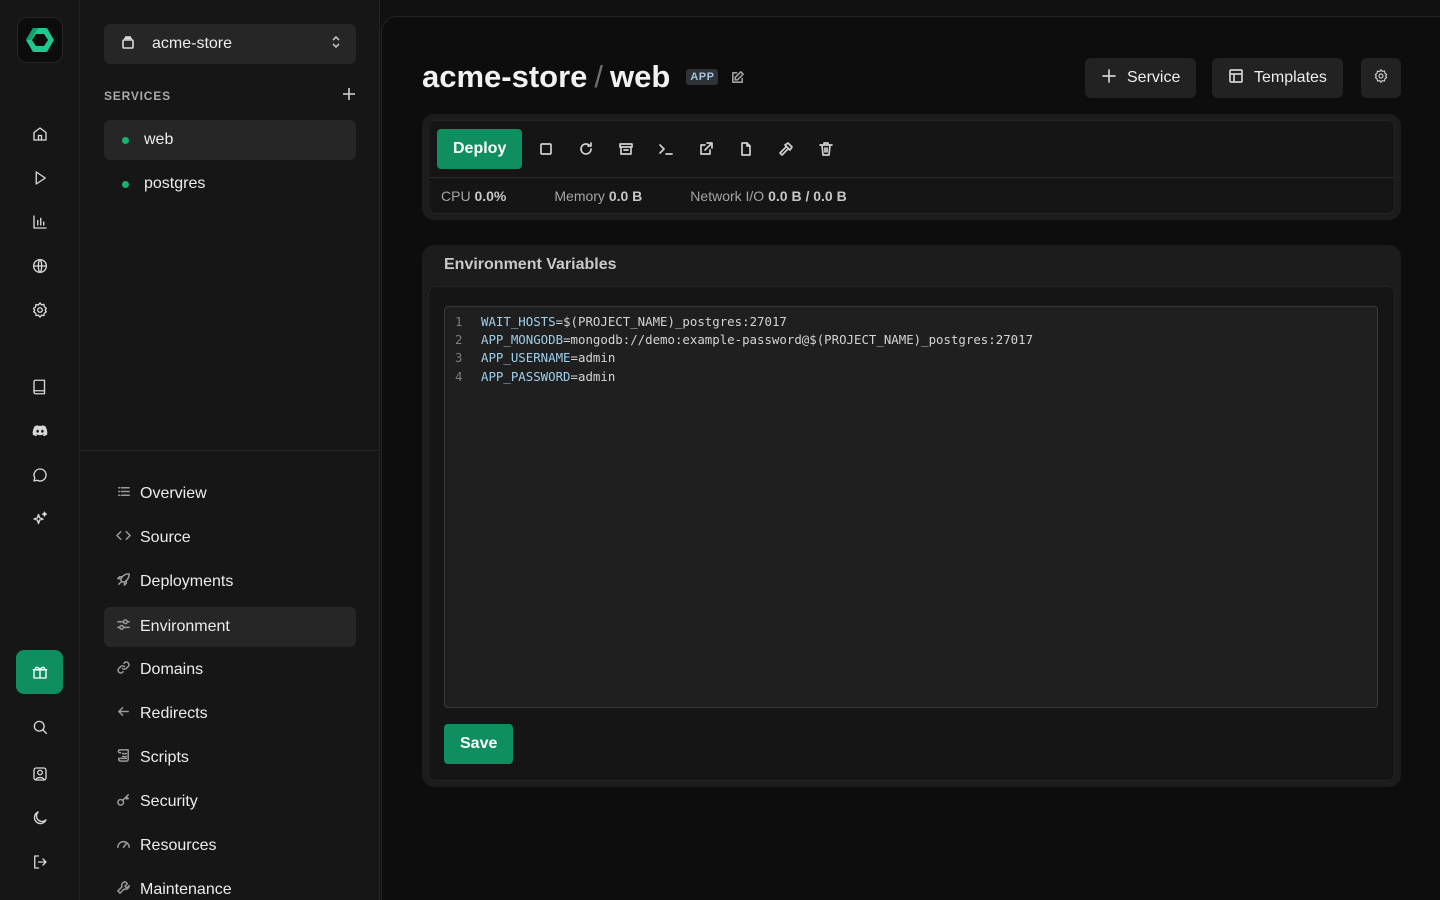  Describe the element at coordinates (1109, 78) in the screenshot. I see `plus-icon` at that location.